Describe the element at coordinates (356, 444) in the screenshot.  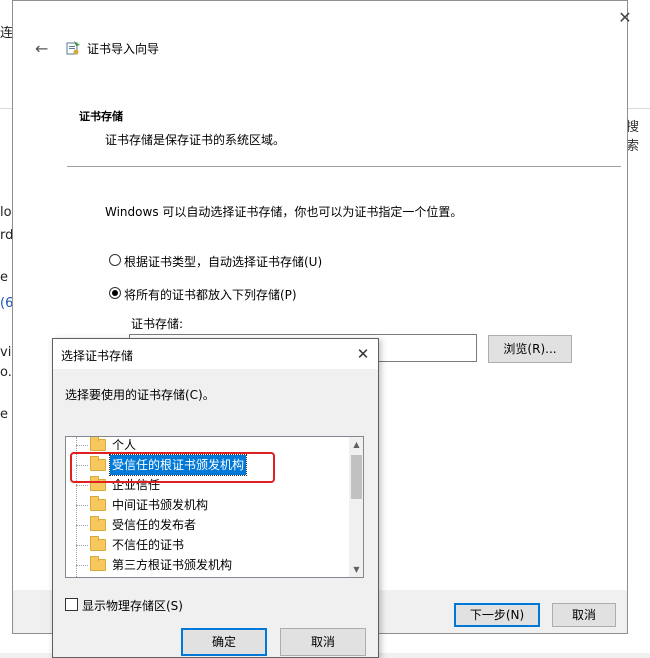
I see `scroll-up-icon: ▲` at that location.